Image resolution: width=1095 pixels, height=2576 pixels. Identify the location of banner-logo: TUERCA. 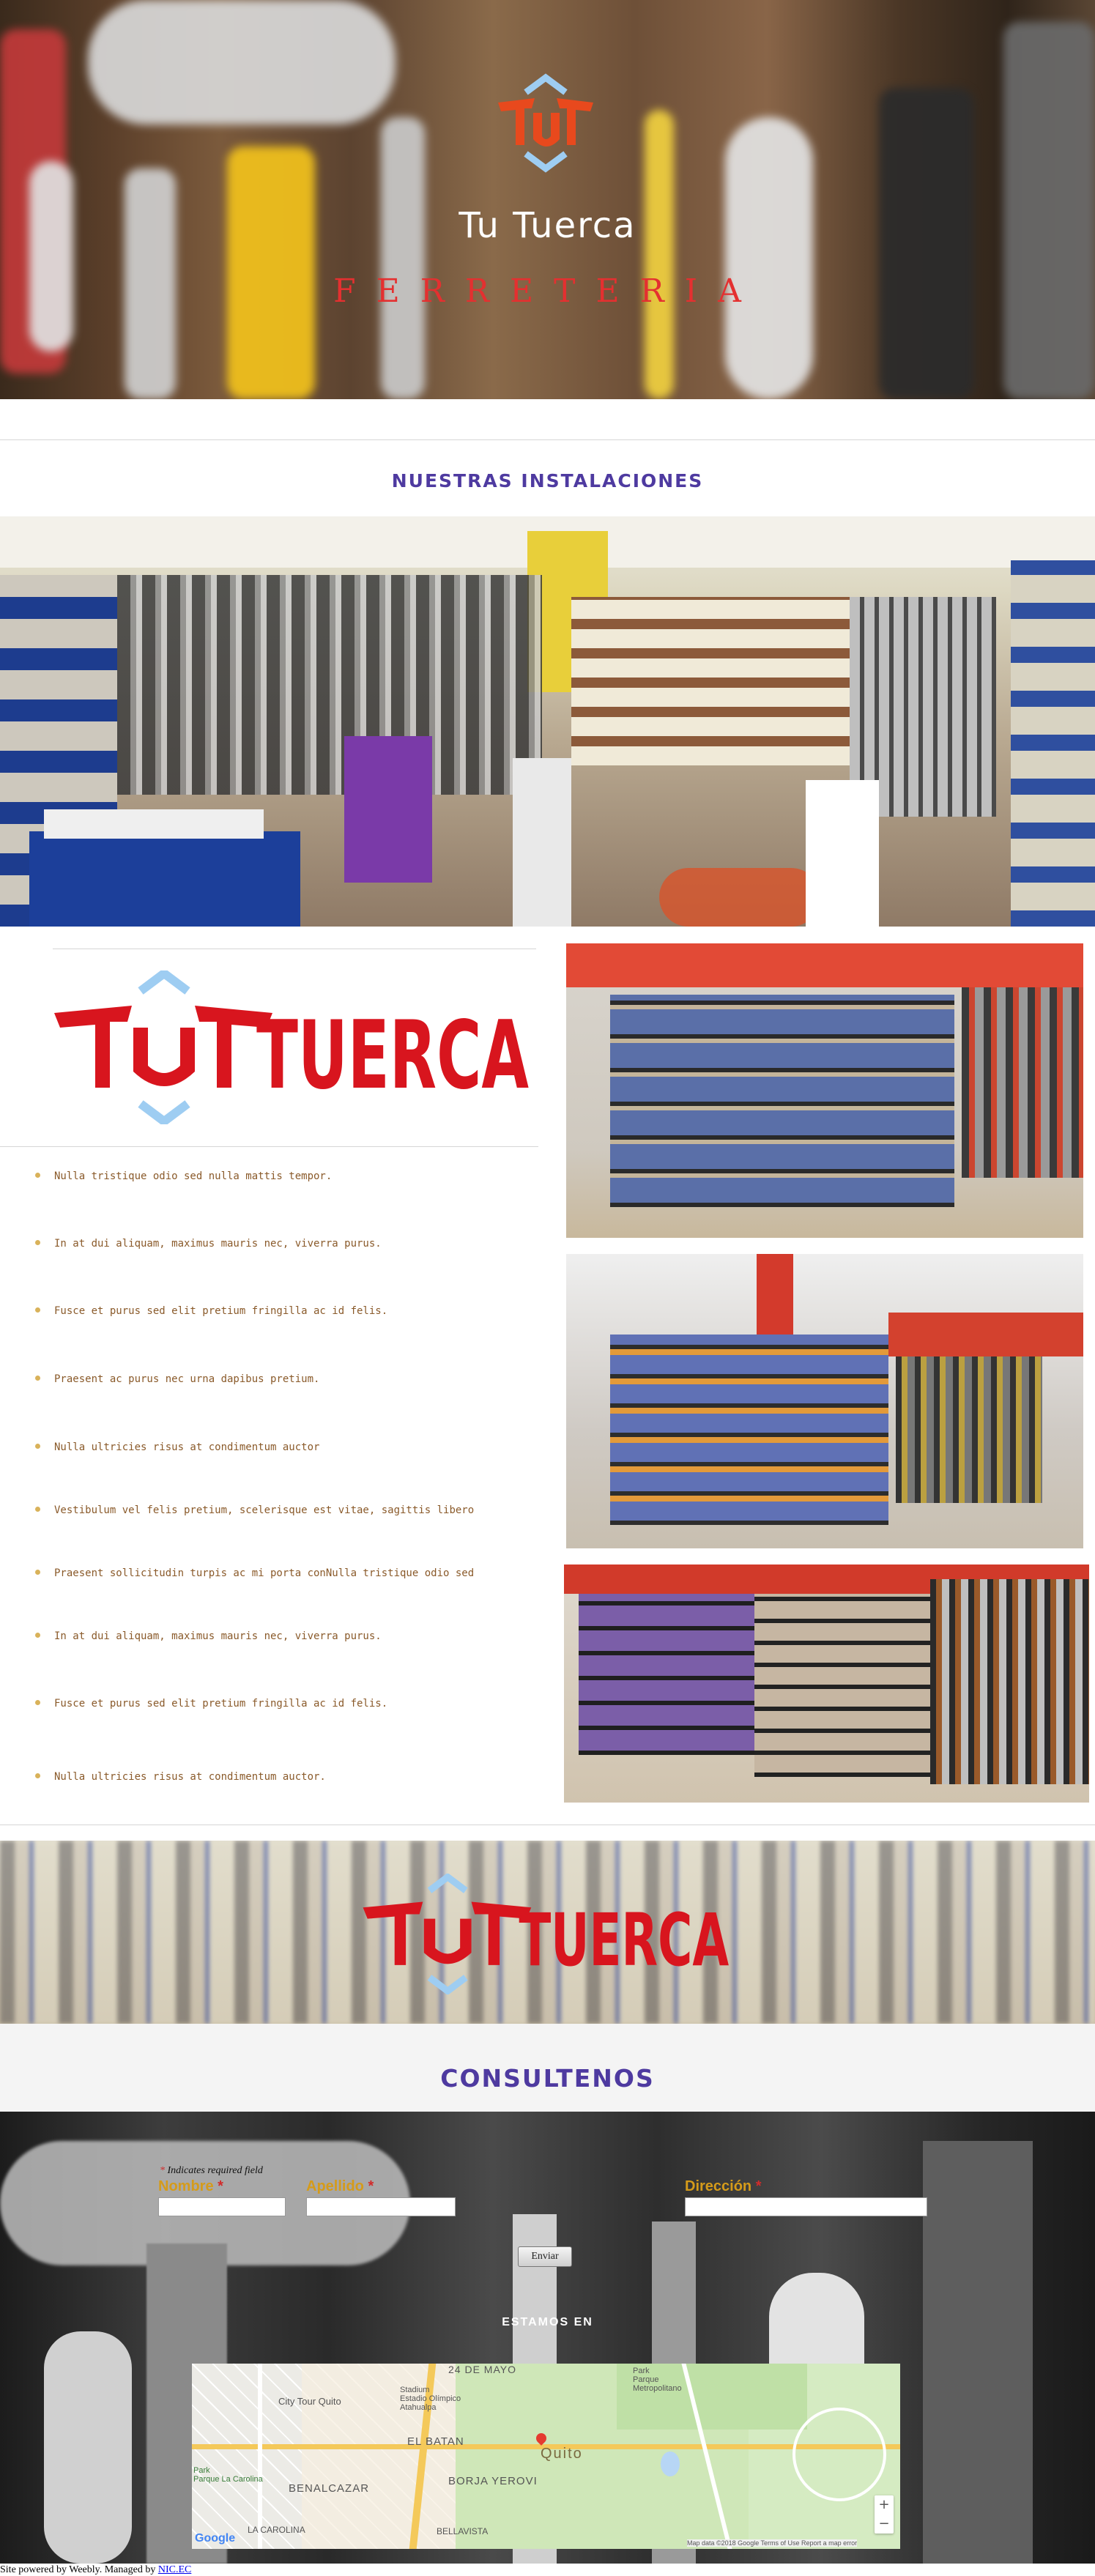
(546, 1934).